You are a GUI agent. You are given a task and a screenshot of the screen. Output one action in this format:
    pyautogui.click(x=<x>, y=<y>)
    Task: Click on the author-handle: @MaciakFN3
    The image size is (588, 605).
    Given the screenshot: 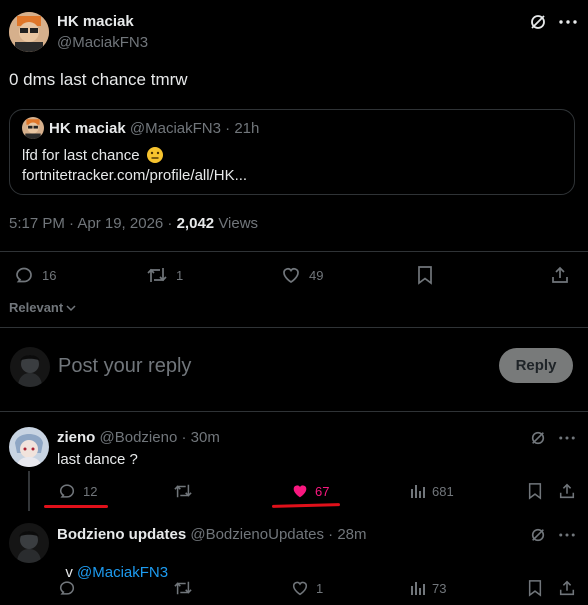 What is the action you would take?
    pyautogui.click(x=102, y=42)
    